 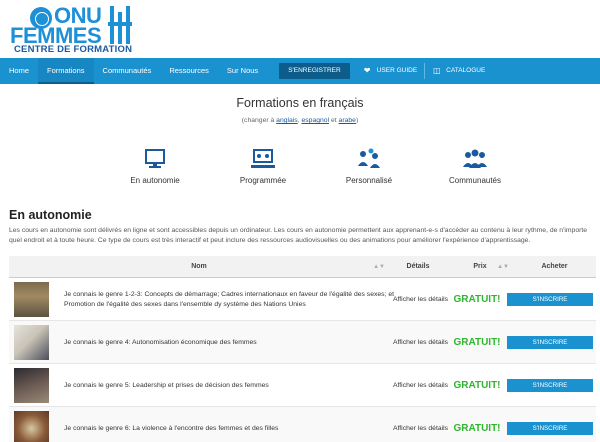 I want to click on nav-ressources: Ressources, so click(x=189, y=71).